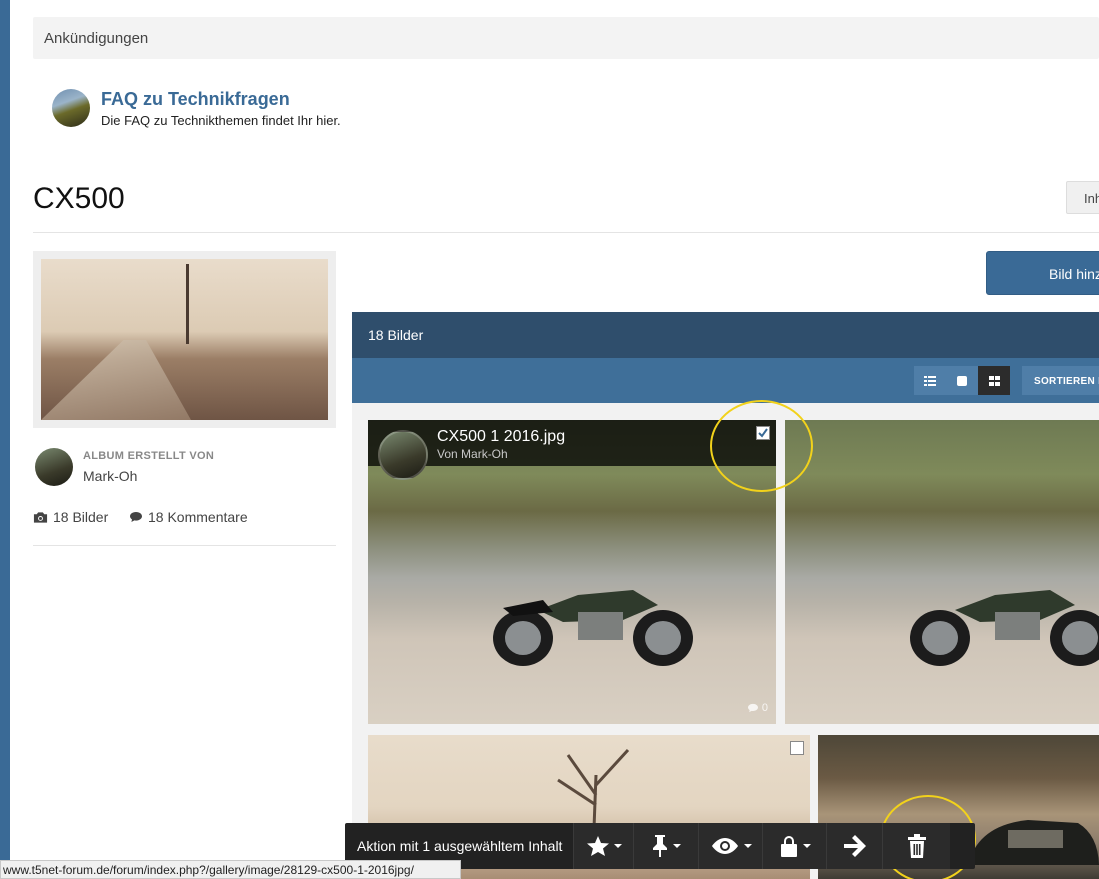 The image size is (1099, 879). I want to click on tile-select-checkbox, so click(797, 748).